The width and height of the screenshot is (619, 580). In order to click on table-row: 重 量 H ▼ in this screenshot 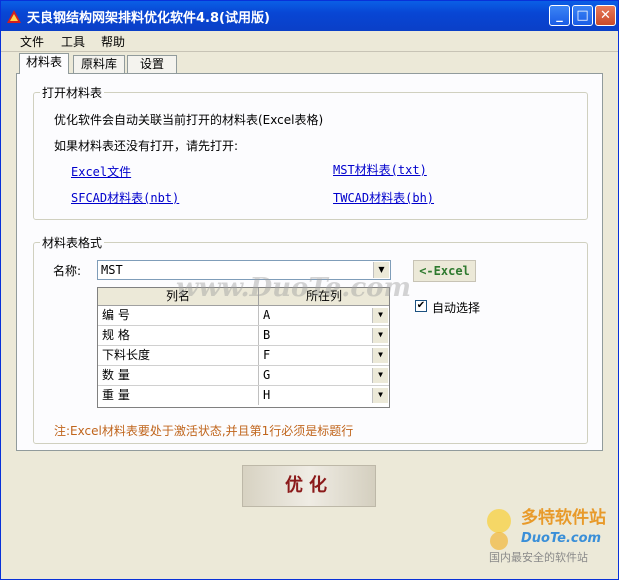, I will do `click(243, 396)`.